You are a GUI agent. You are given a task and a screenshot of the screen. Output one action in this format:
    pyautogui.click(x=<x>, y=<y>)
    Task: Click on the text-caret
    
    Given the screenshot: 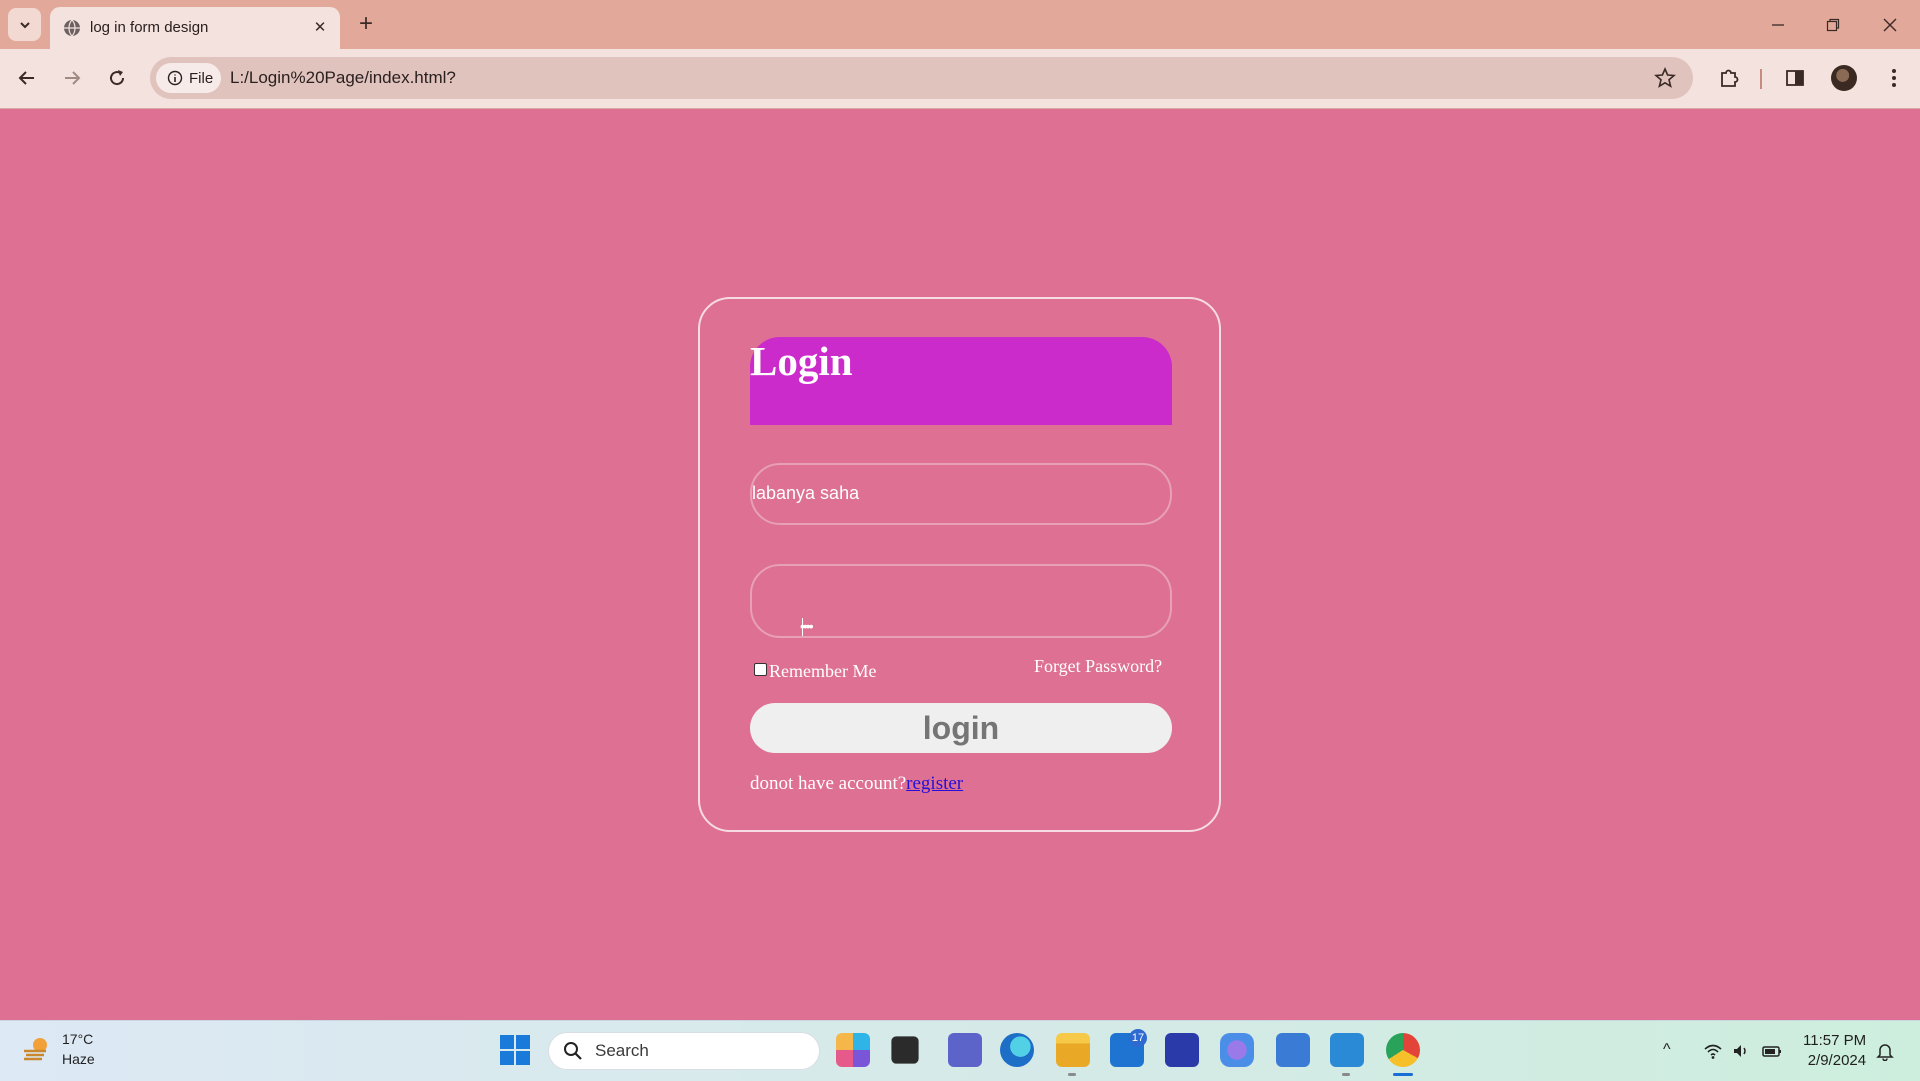 What is the action you would take?
    pyautogui.click(x=802, y=627)
    